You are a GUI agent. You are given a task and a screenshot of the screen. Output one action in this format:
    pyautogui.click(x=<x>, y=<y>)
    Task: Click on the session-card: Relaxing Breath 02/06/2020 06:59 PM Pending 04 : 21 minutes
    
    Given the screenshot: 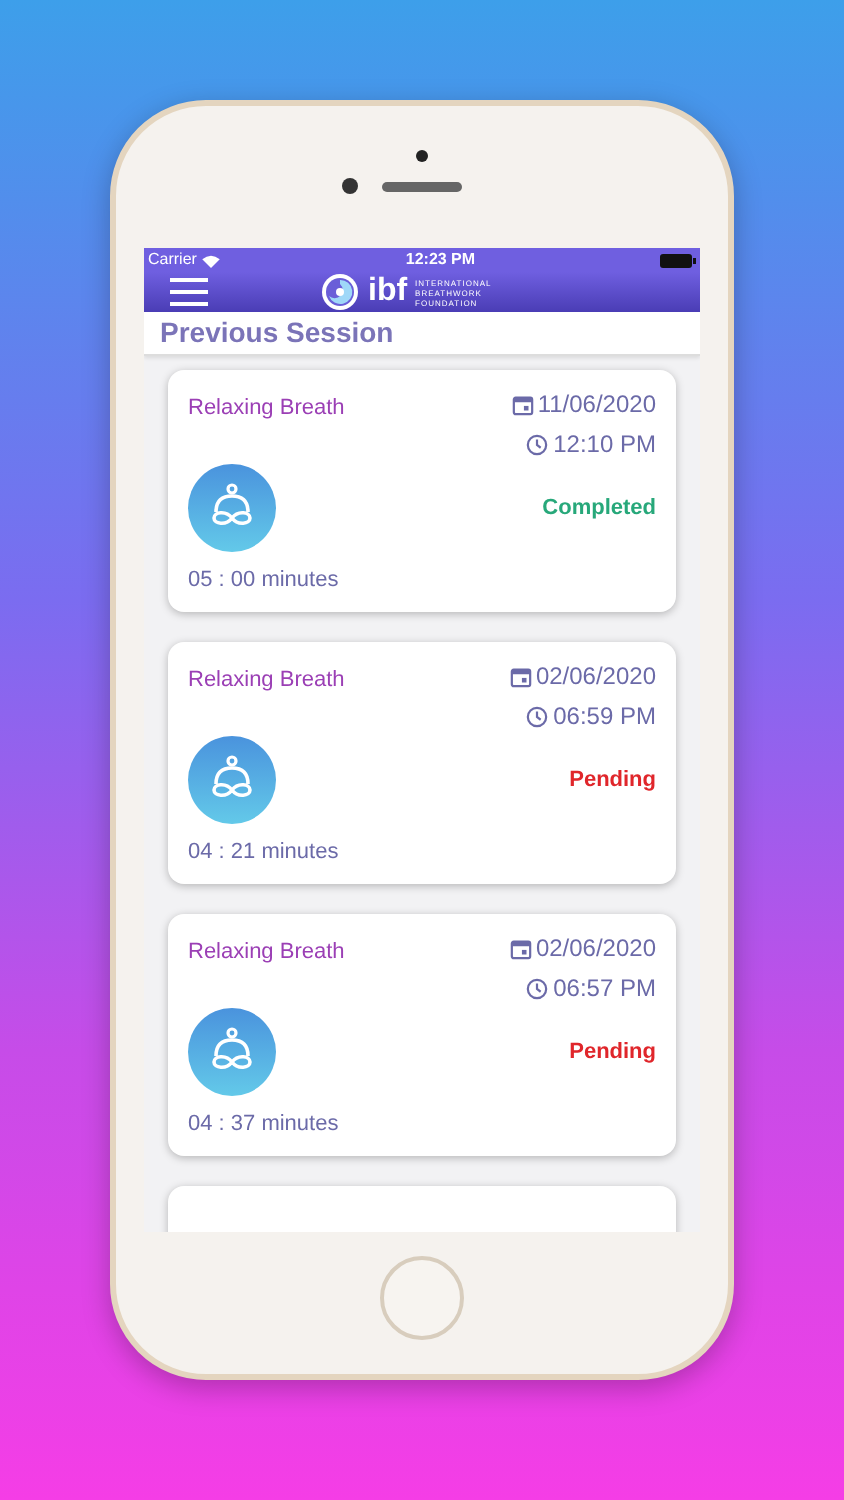 What is the action you would take?
    pyautogui.click(x=422, y=763)
    